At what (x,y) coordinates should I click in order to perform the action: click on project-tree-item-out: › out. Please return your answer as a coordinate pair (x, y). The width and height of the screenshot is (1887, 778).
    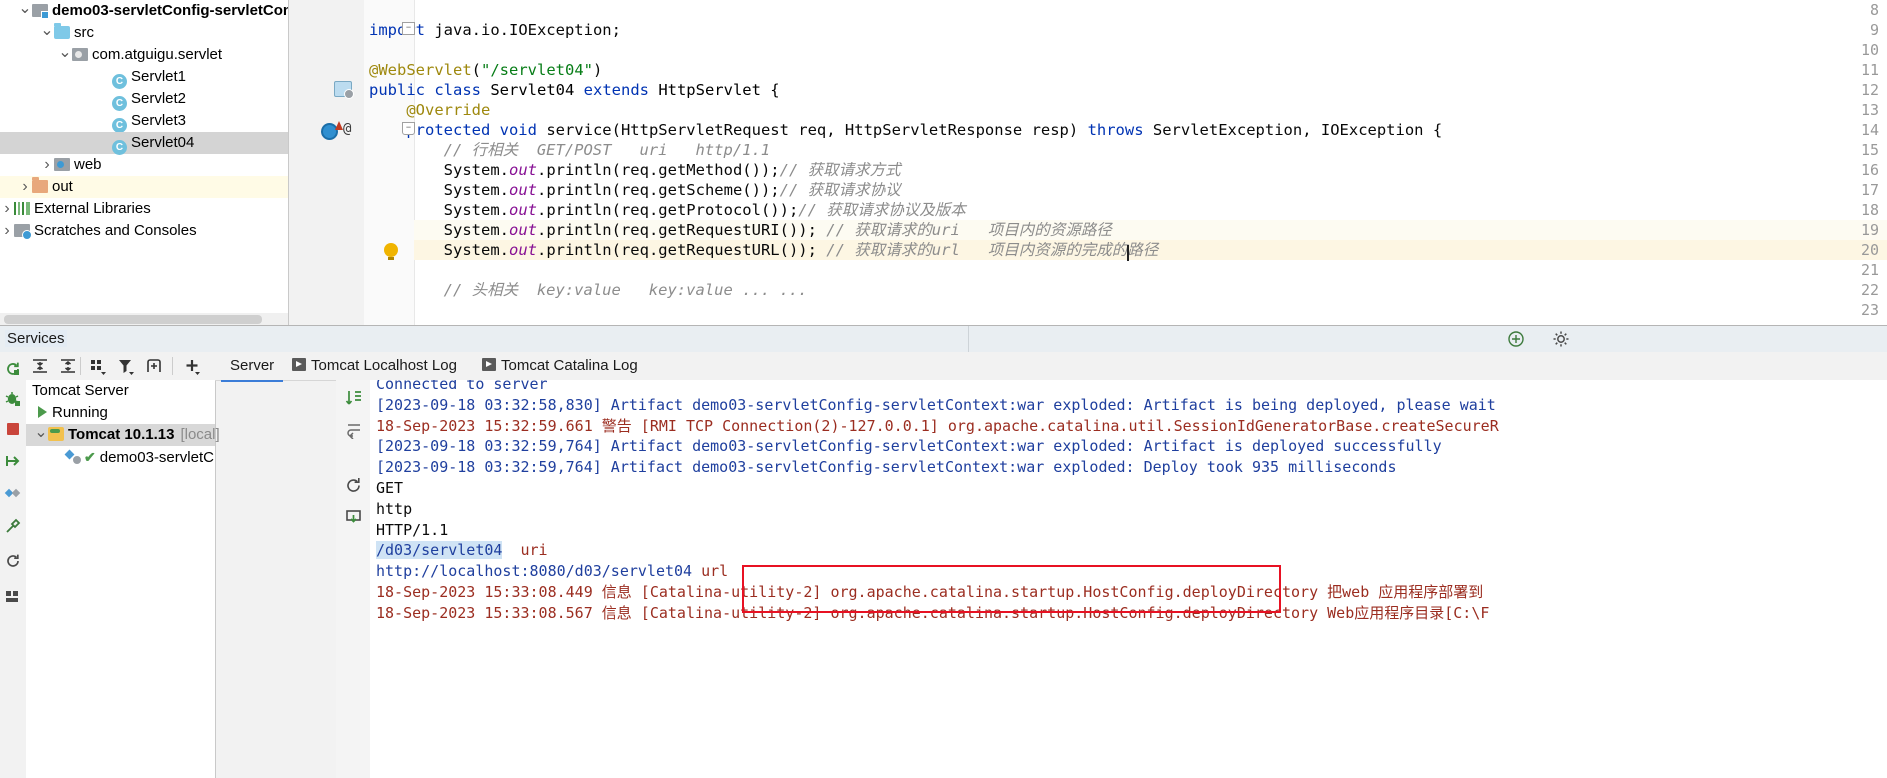
    Looking at the image, I should click on (144, 187).